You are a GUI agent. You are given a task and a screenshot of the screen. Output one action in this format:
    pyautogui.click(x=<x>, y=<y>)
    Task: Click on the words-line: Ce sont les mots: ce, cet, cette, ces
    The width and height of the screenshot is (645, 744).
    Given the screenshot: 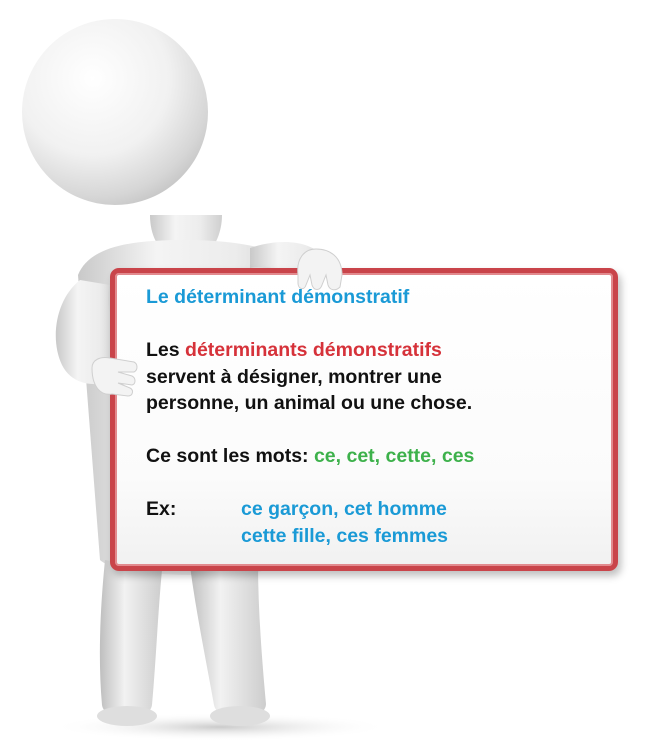 What is the action you would take?
    pyautogui.click(x=310, y=456)
    